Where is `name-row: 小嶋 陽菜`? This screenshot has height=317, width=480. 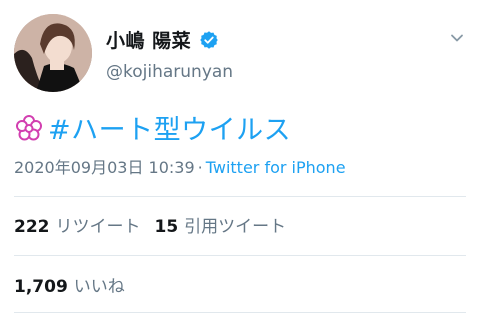
name-row: 小嶋 陽菜 is located at coordinates (162, 39).